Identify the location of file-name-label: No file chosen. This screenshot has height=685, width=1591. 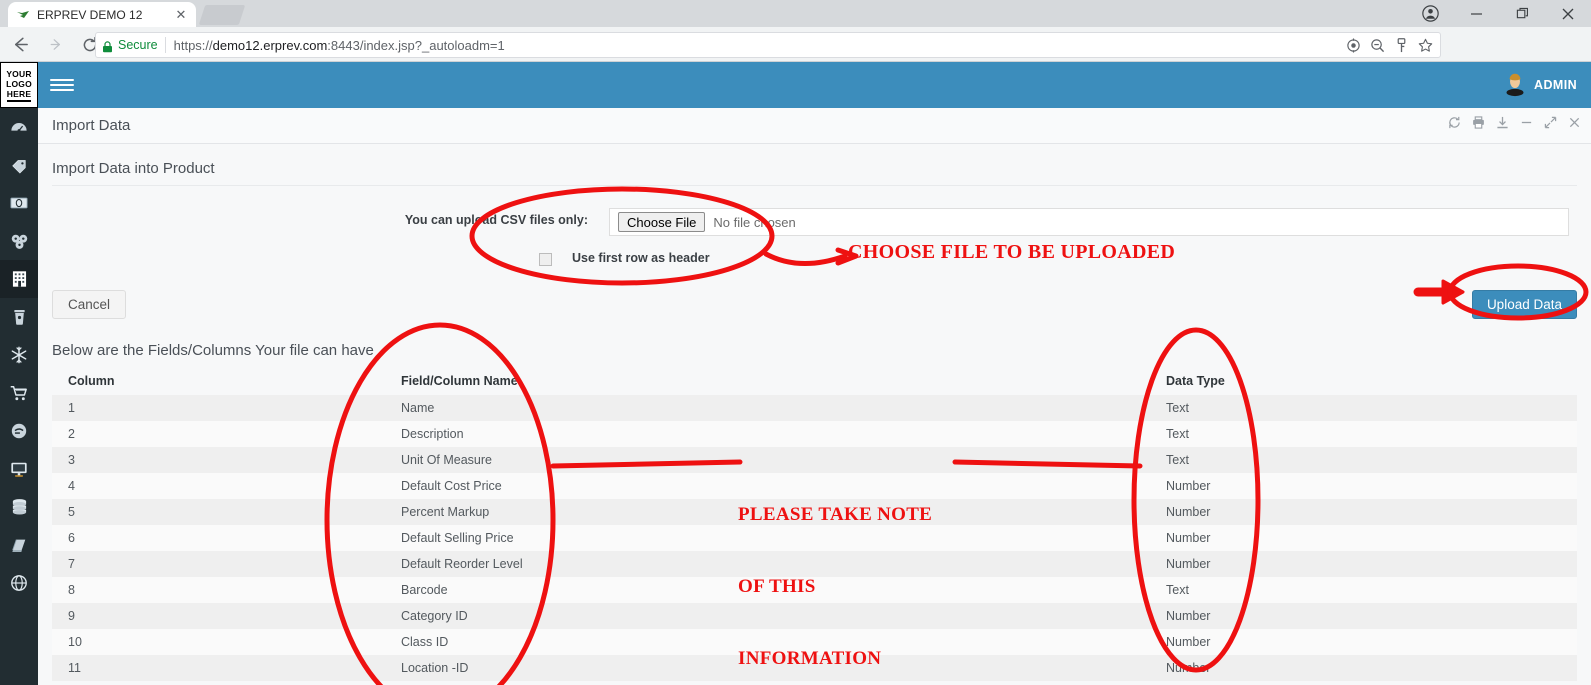
(754, 222).